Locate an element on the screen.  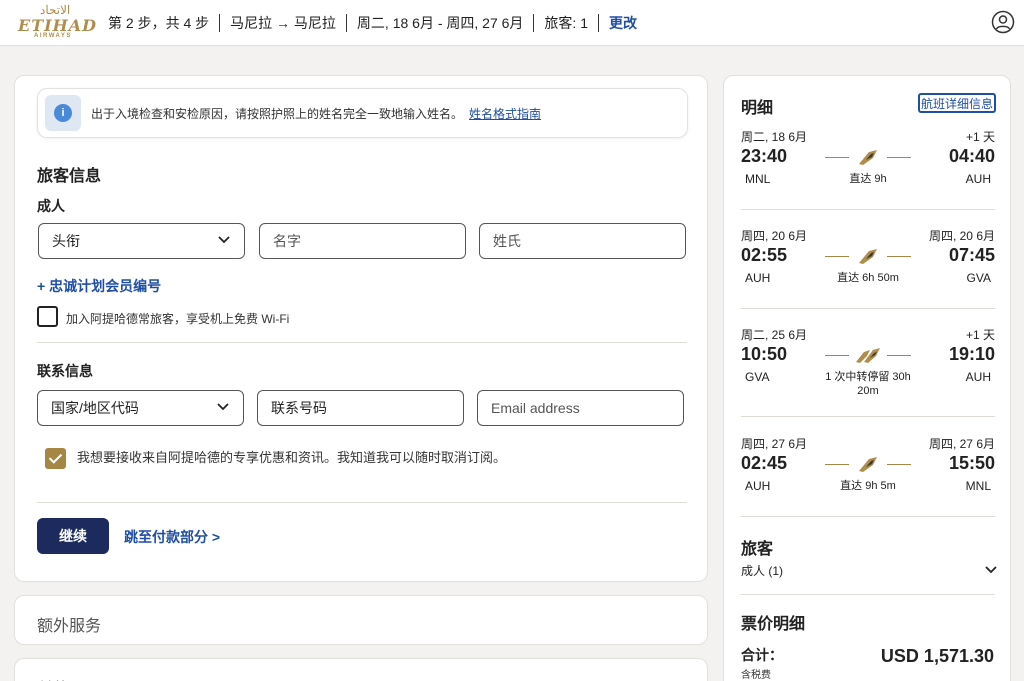
arrival-date: 周四, 20 6月 is located at coordinates (961, 236).